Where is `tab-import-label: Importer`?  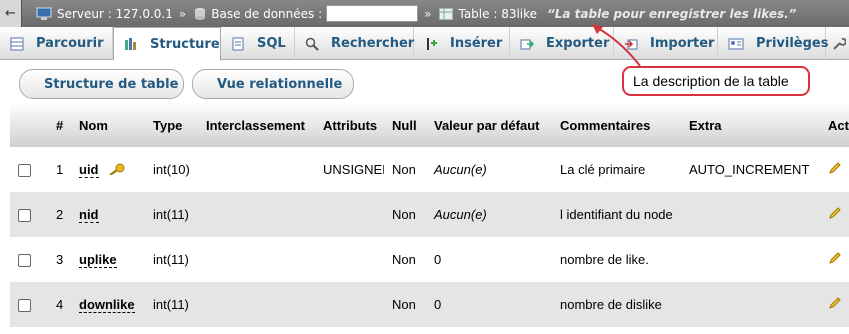
tab-import-label: Importer is located at coordinates (682, 43).